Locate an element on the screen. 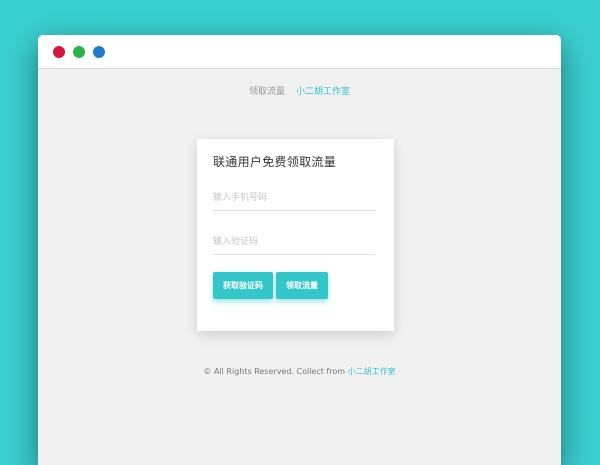  card-title: 联通用户免费领取流量 is located at coordinates (275, 162).